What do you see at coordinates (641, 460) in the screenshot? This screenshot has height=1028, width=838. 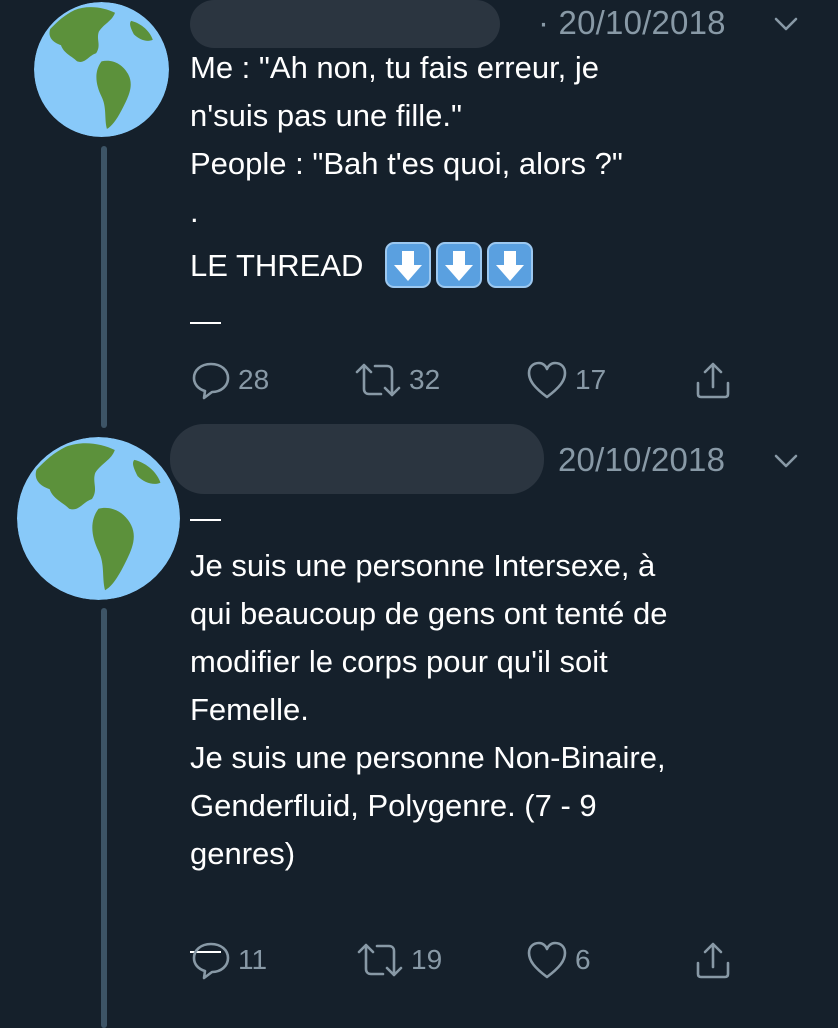 I see `tweet-date: 20/10/2018` at bounding box center [641, 460].